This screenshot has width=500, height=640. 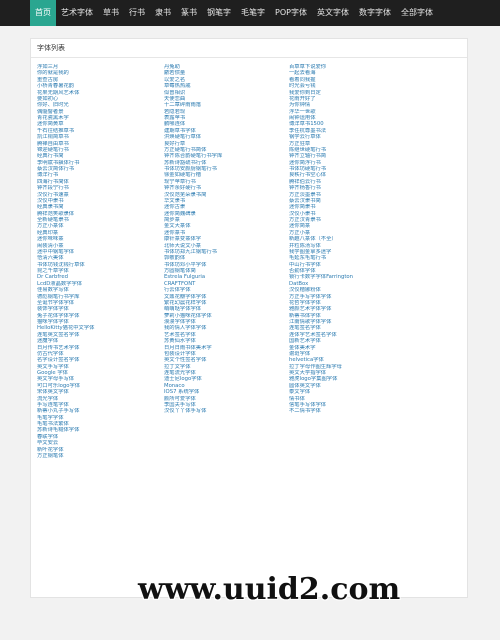 What do you see at coordinates (77, 13) in the screenshot?
I see `nav-item-2: 艺术字体` at bounding box center [77, 13].